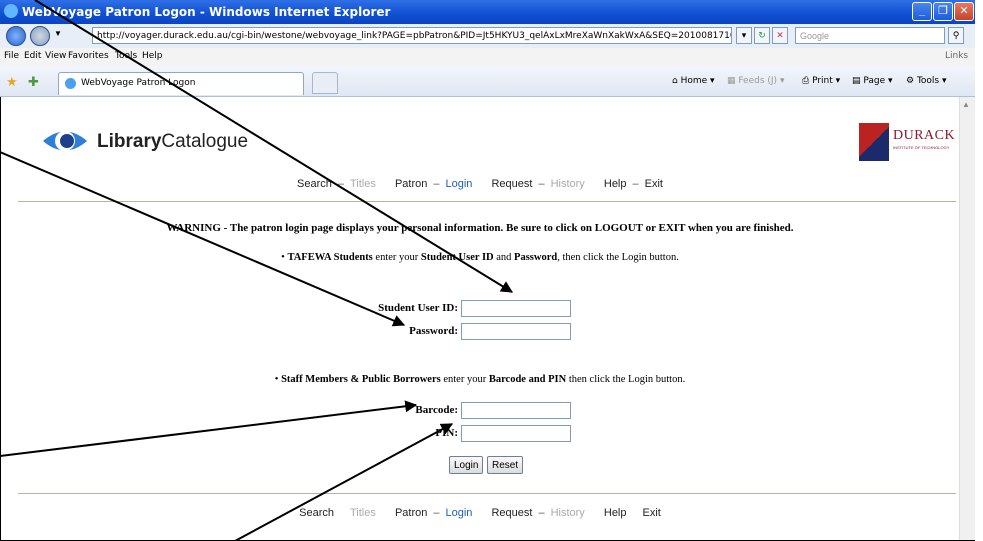 This screenshot has width=983, height=541. Describe the element at coordinates (956, 56) in the screenshot. I see `links-label: Links` at that location.